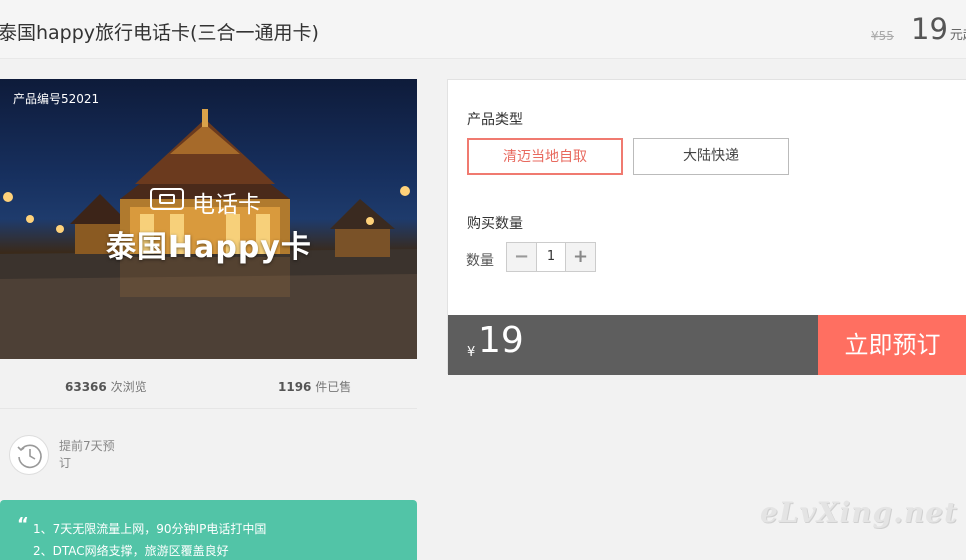 Image resolution: width=966 pixels, height=560 pixels. I want to click on views-stat: 63366 次浏览, so click(106, 386).